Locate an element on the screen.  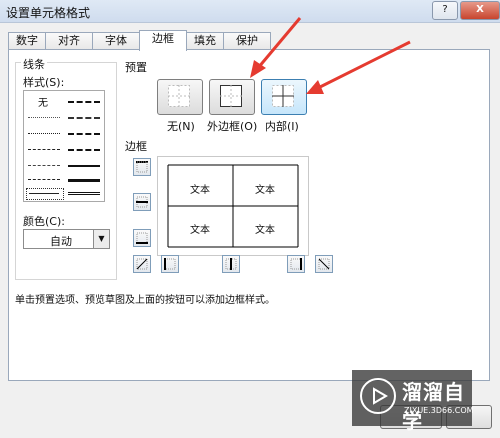
tab-border: 边框 is located at coordinates (163, 40).